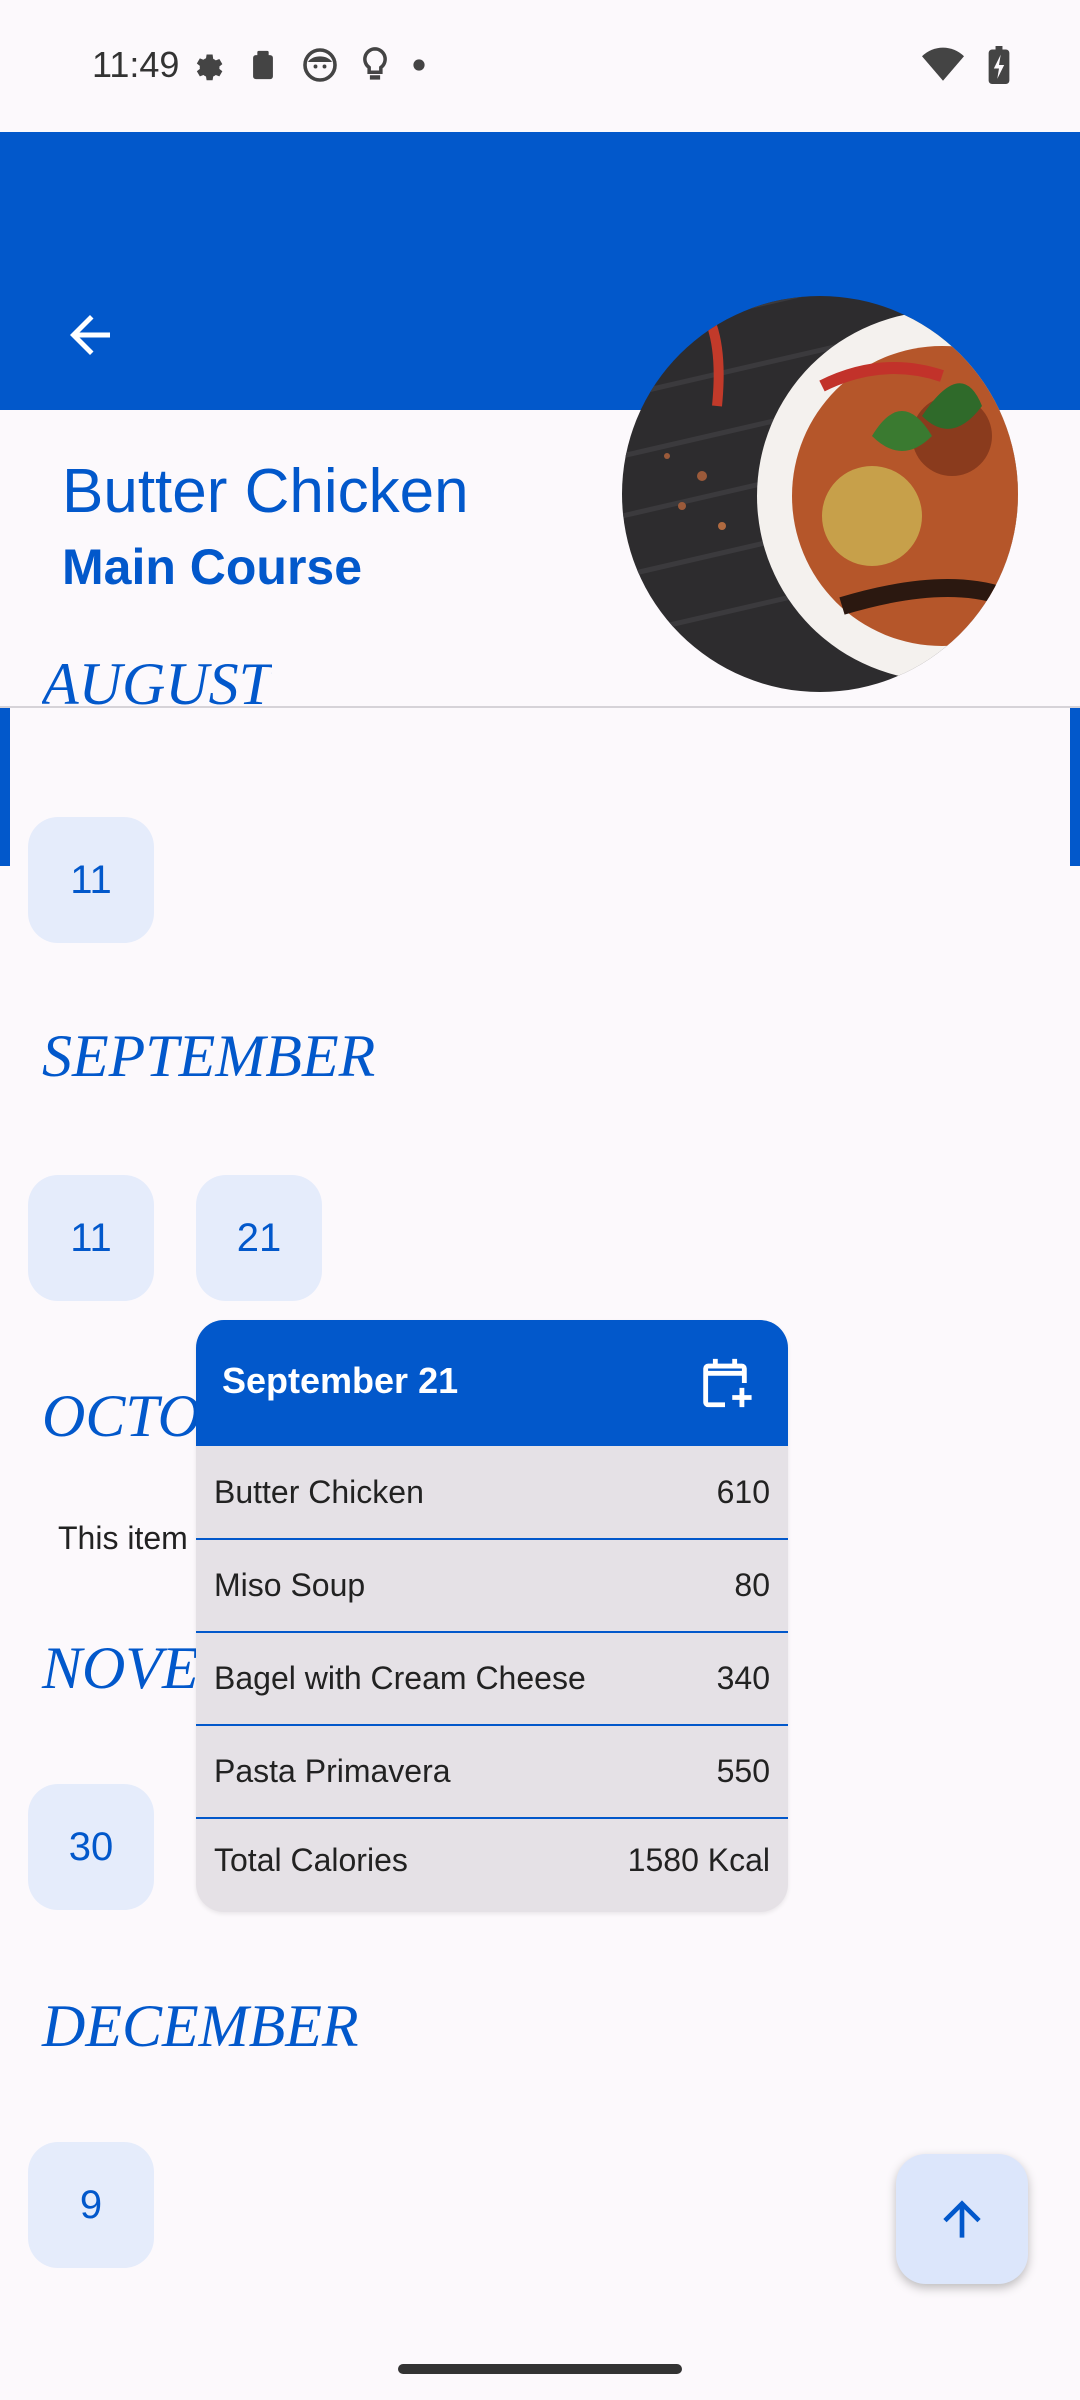 The height and width of the screenshot is (2400, 1080). What do you see at coordinates (212, 567) in the screenshot?
I see `dish-category: Main Course` at bounding box center [212, 567].